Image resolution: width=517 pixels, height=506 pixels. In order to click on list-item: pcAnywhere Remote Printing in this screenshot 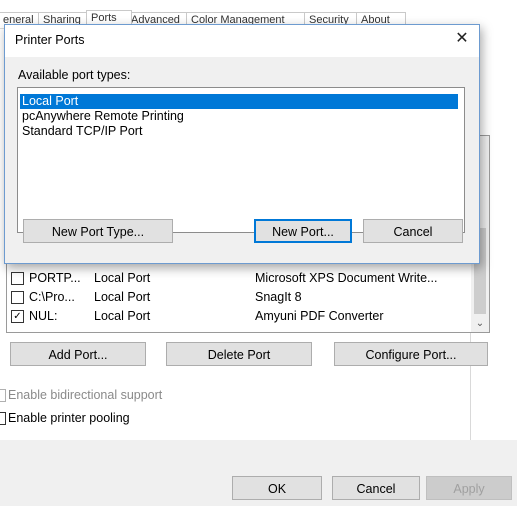, I will do `click(239, 116)`.